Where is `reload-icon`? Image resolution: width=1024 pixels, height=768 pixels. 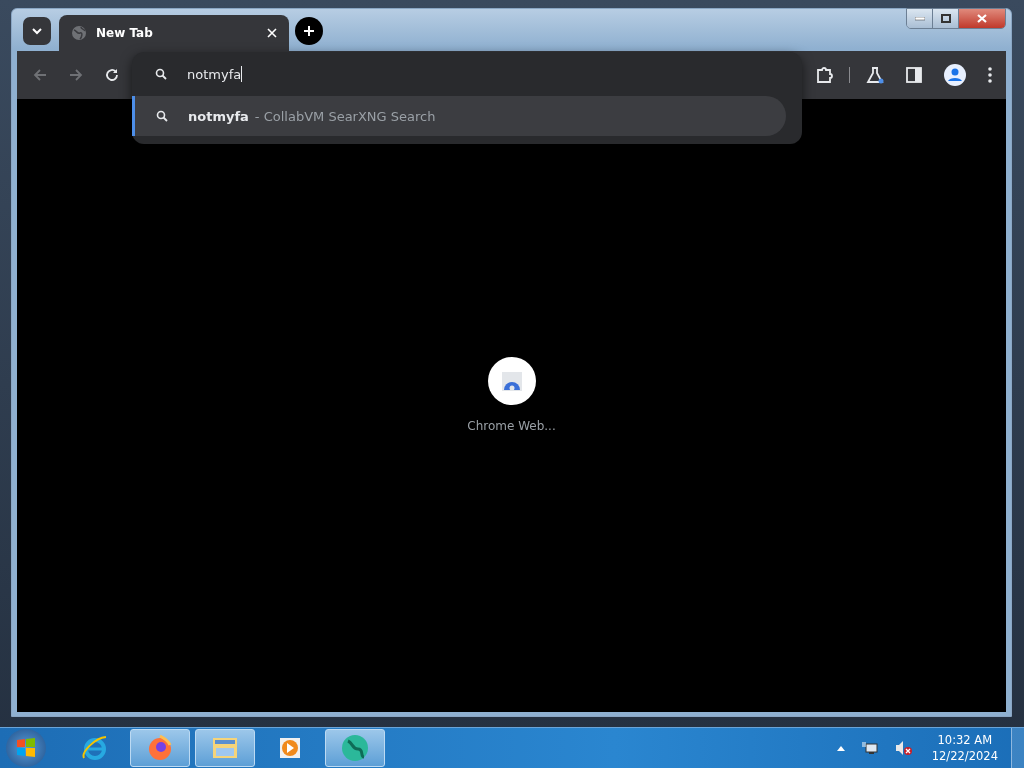 reload-icon is located at coordinates (112, 75).